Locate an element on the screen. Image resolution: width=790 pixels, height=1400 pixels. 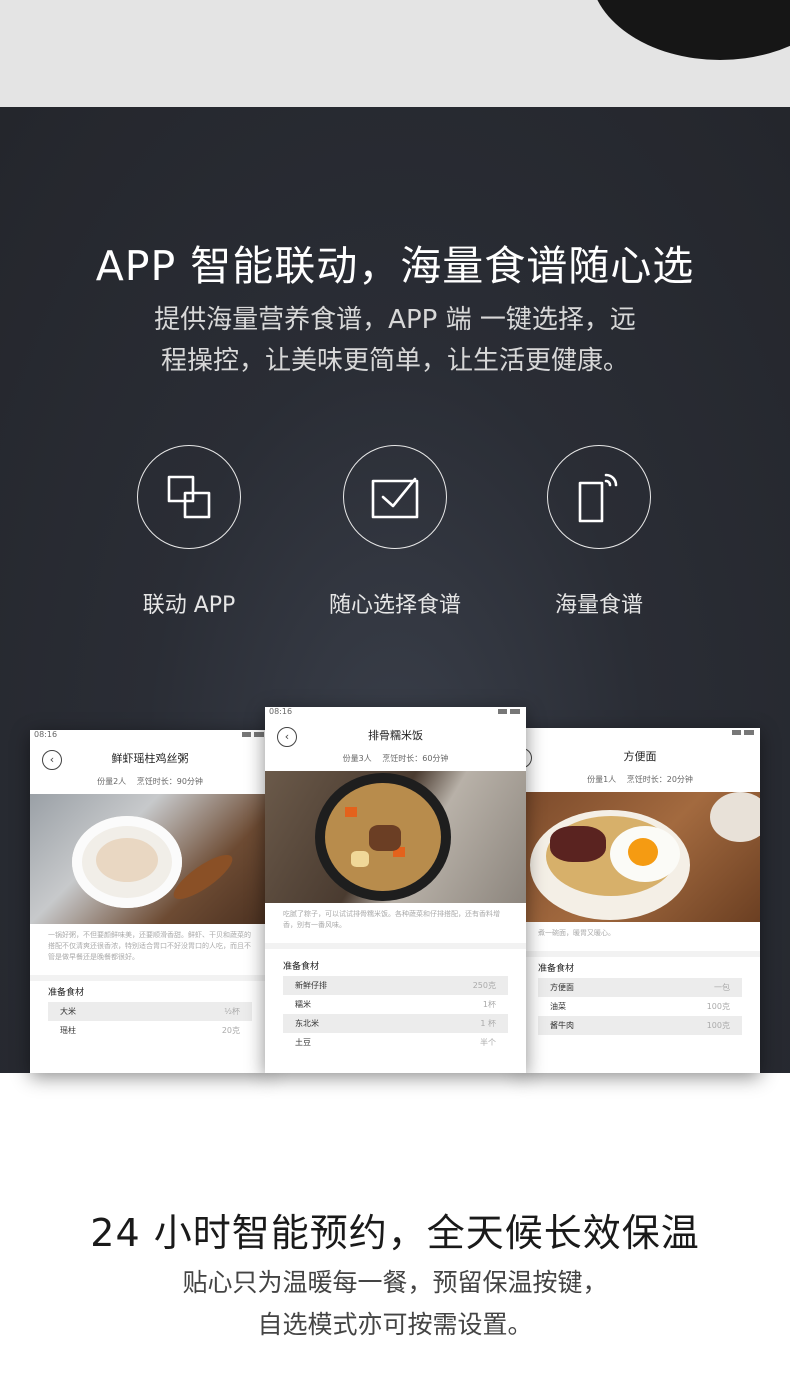
checkbox-icon is located at coordinates (395, 497).